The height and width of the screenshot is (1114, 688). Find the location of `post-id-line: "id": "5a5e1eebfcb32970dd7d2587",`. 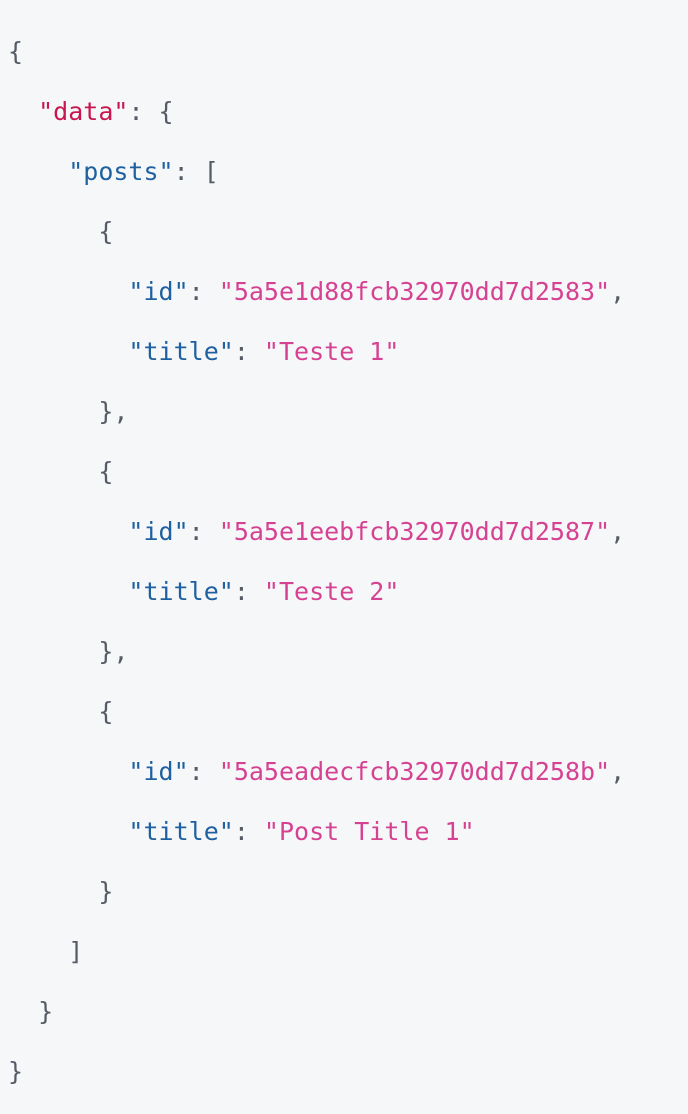

post-id-line: "id": "5a5e1eebfcb32970dd7d2587", is located at coordinates (377, 531).